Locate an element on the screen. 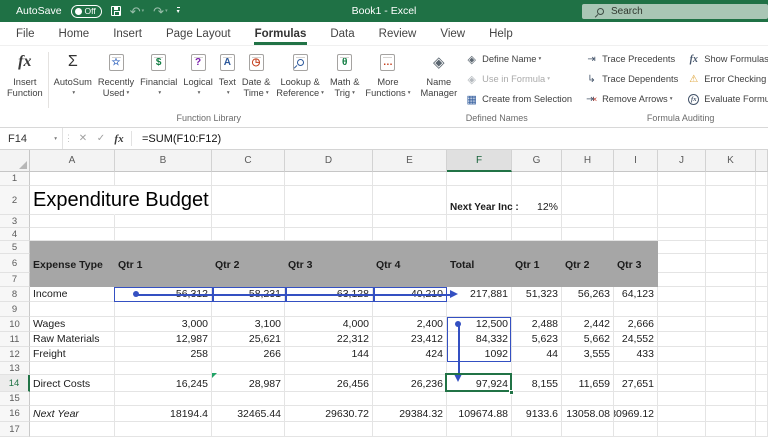 This screenshot has height=437, width=768. cell-G6: Qtr 1 is located at coordinates (537, 263).